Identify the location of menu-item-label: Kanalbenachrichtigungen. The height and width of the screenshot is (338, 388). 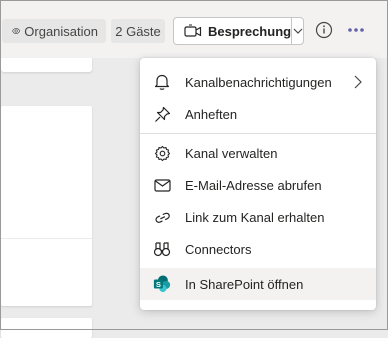
(258, 82).